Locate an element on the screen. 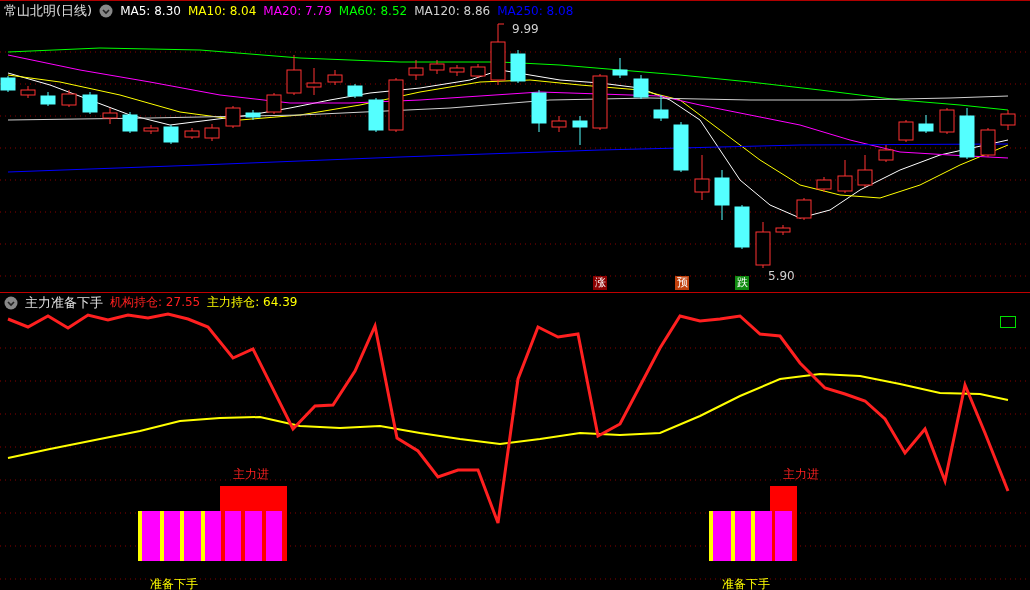 This screenshot has height=590, width=1030. moving-average-label: MA5: 8.30 is located at coordinates (150, 10).